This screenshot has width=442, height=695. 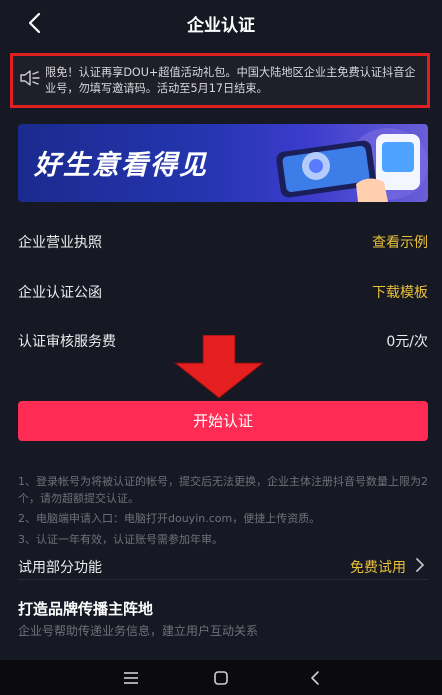 I want to click on home-square-icon, so click(x=221, y=678).